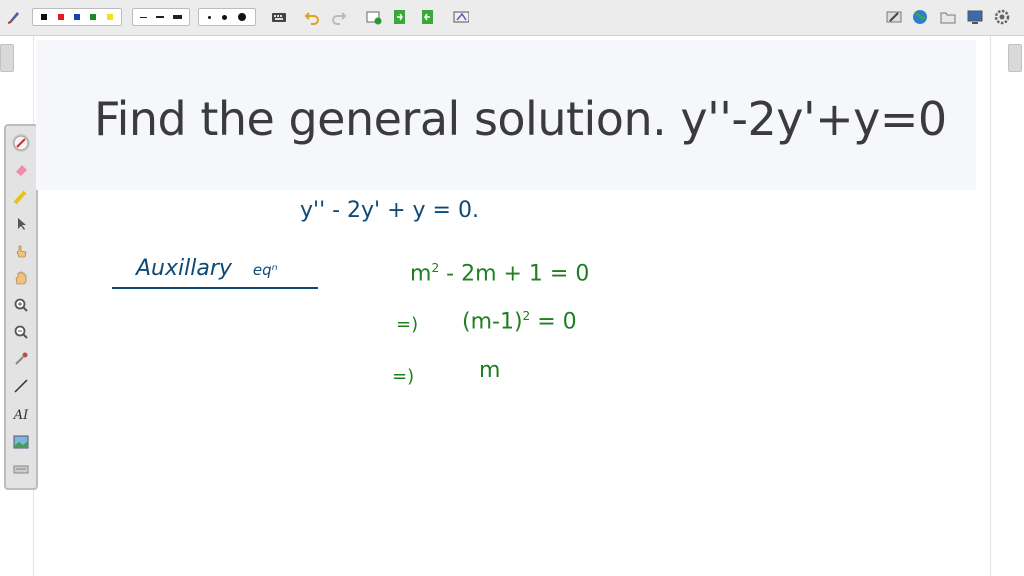 The image size is (1024, 576). What do you see at coordinates (400, 17) in the screenshot?
I see `export-icon` at bounding box center [400, 17].